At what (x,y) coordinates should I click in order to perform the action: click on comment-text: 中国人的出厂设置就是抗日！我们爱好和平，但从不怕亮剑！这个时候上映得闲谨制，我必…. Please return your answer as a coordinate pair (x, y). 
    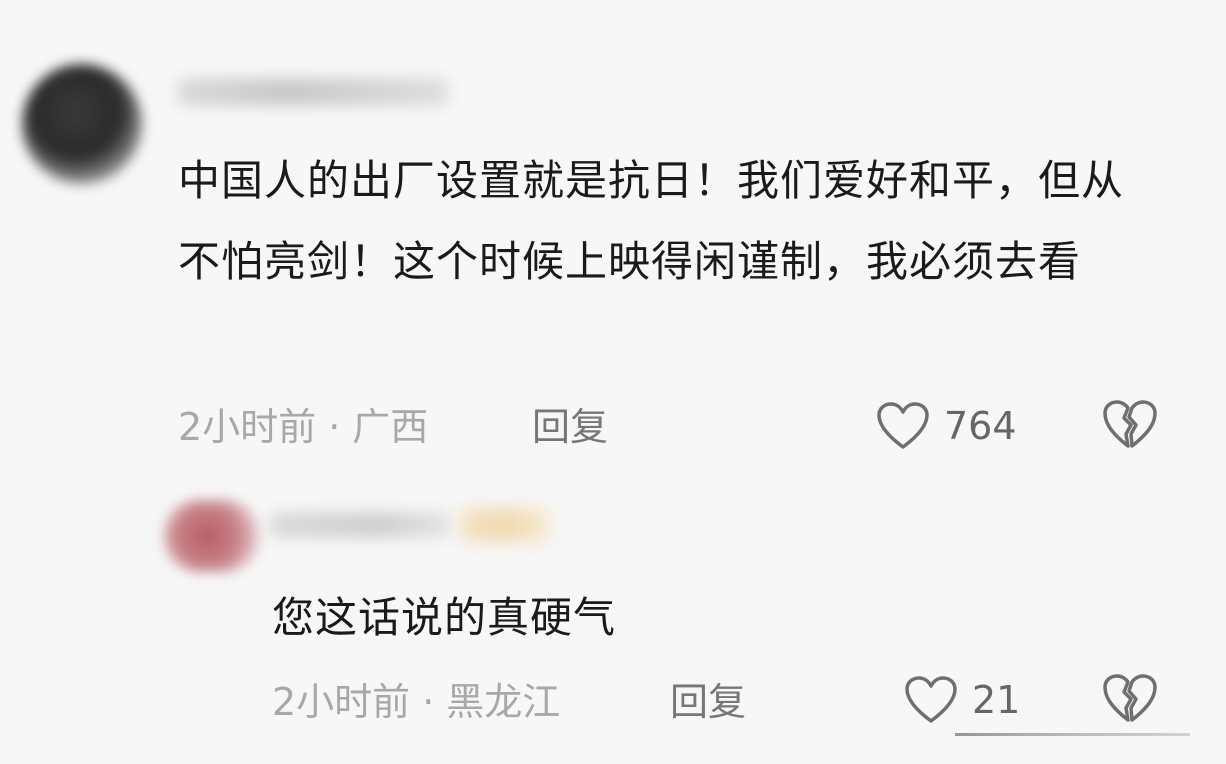
    Looking at the image, I should click on (651, 221).